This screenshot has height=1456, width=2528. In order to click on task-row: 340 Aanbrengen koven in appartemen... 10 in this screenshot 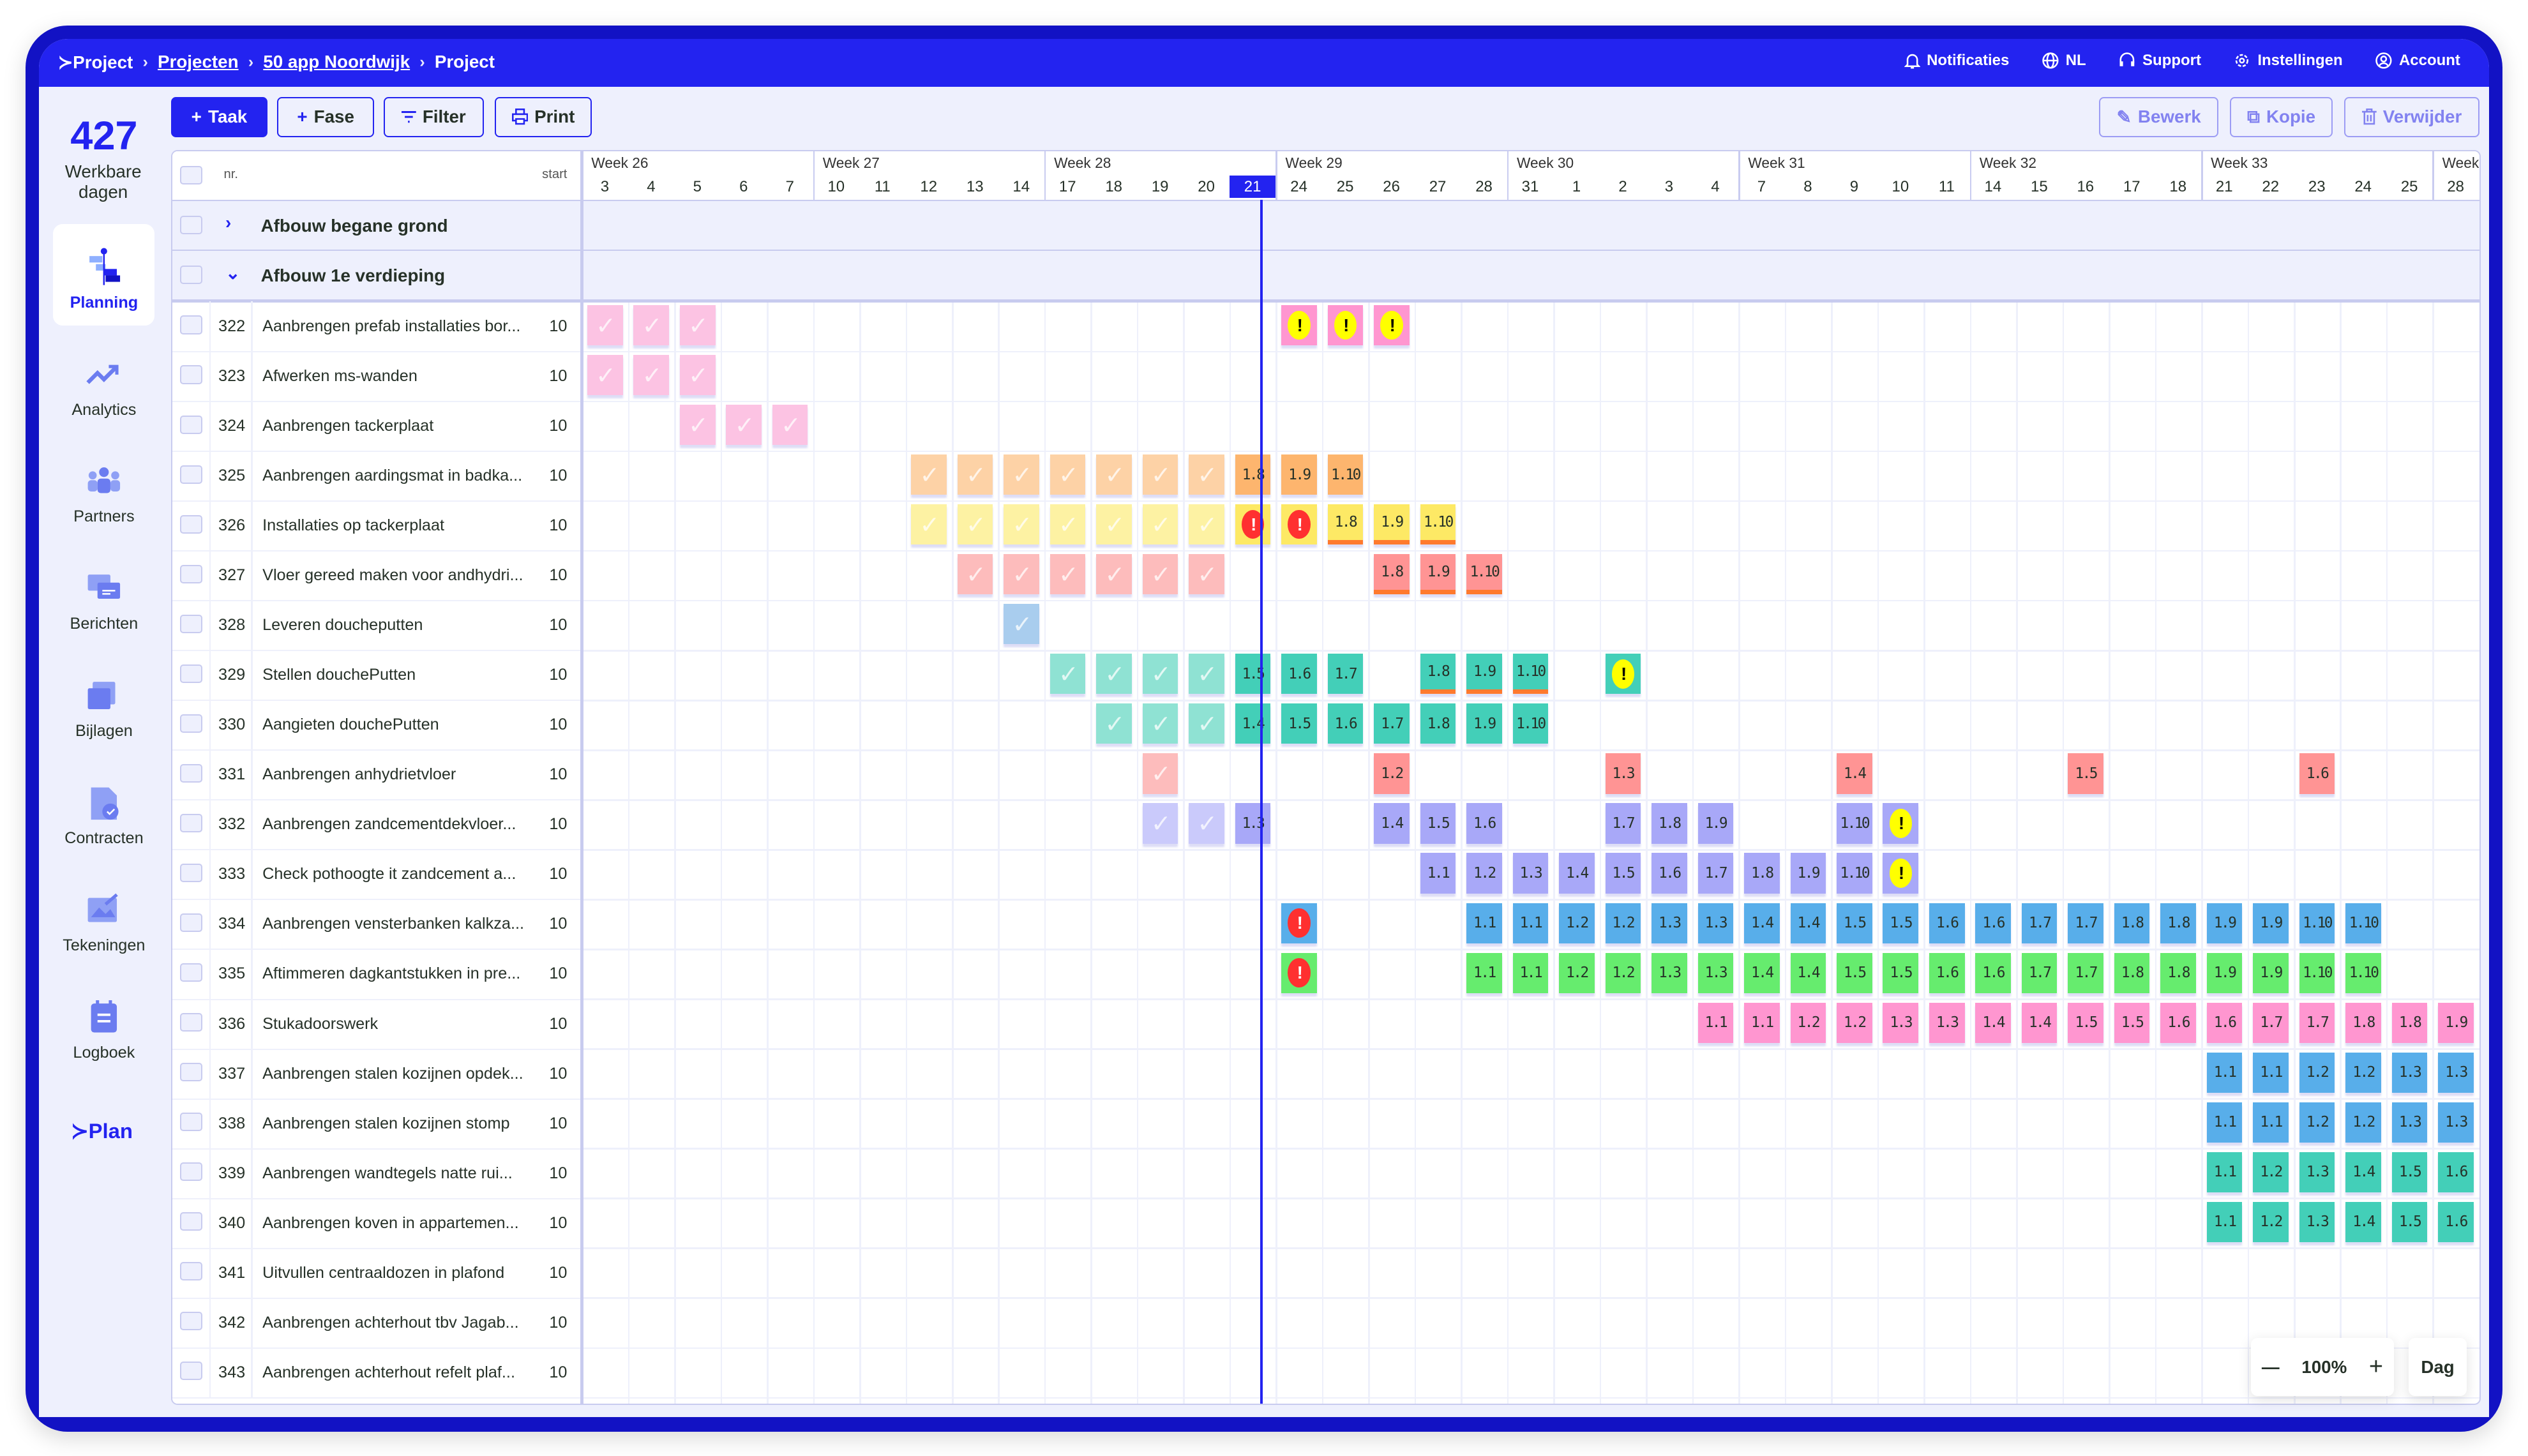, I will do `click(376, 1223)`.